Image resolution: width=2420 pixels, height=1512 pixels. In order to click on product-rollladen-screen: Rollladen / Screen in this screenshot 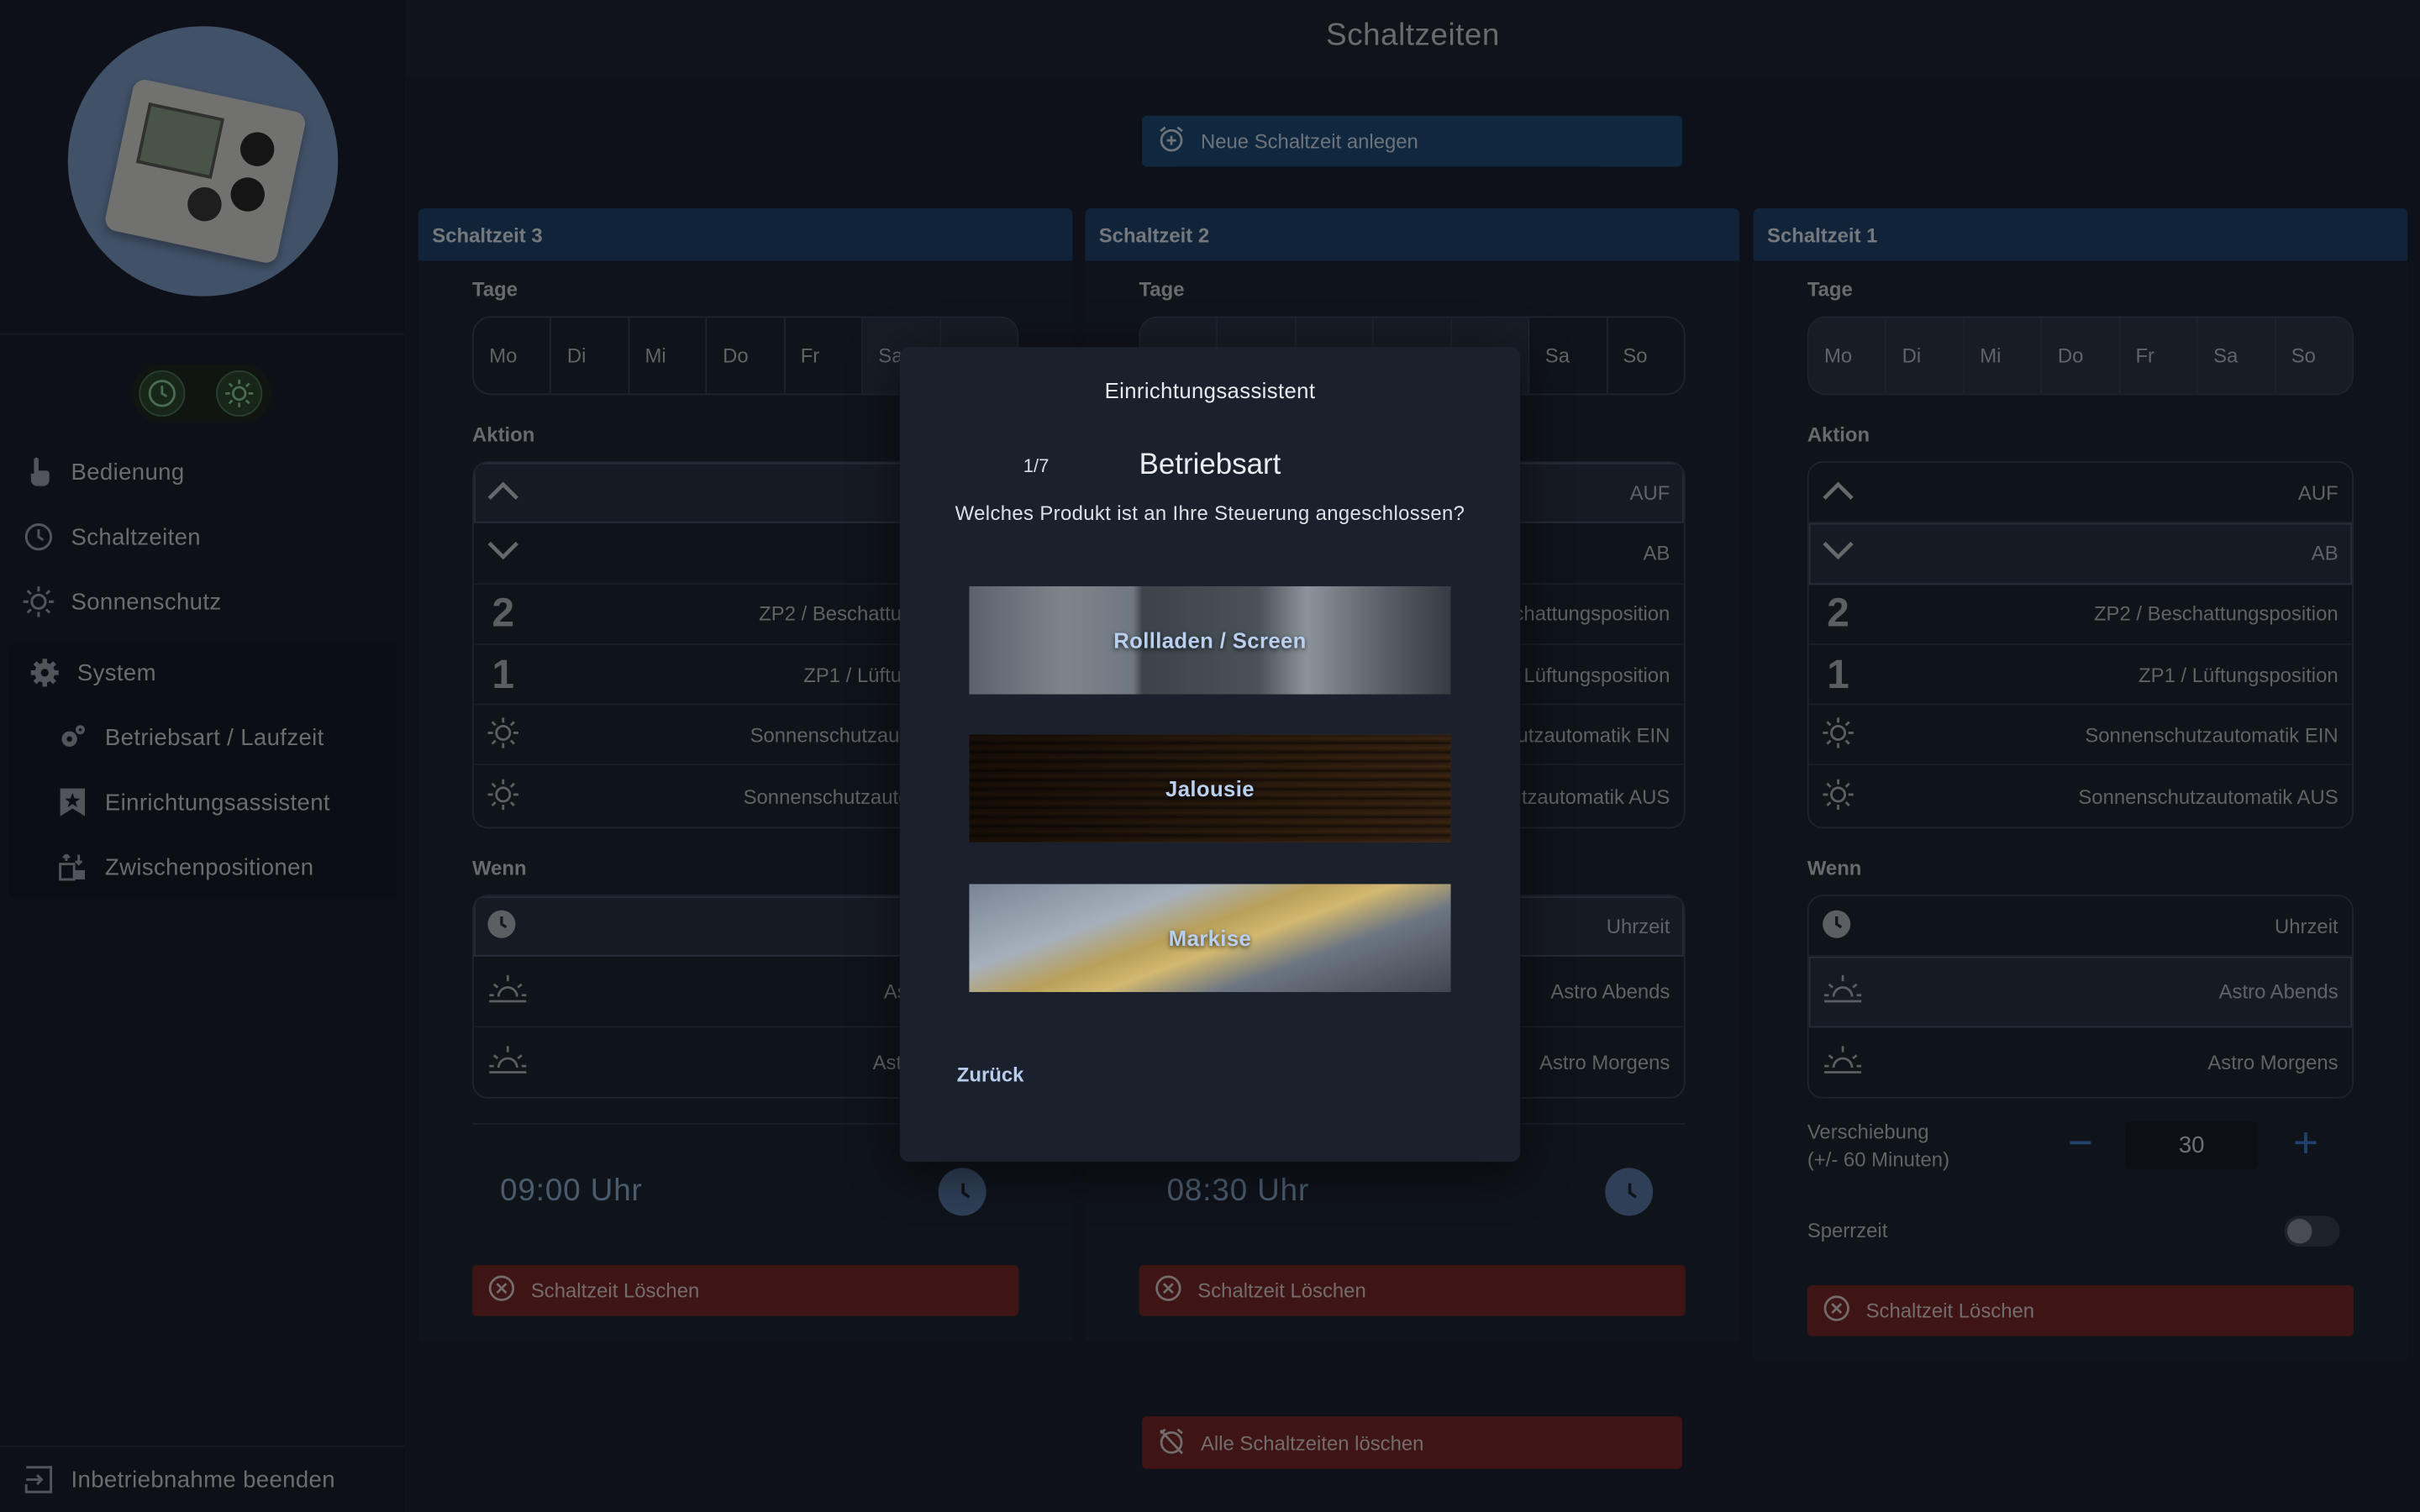, I will do `click(1210, 640)`.